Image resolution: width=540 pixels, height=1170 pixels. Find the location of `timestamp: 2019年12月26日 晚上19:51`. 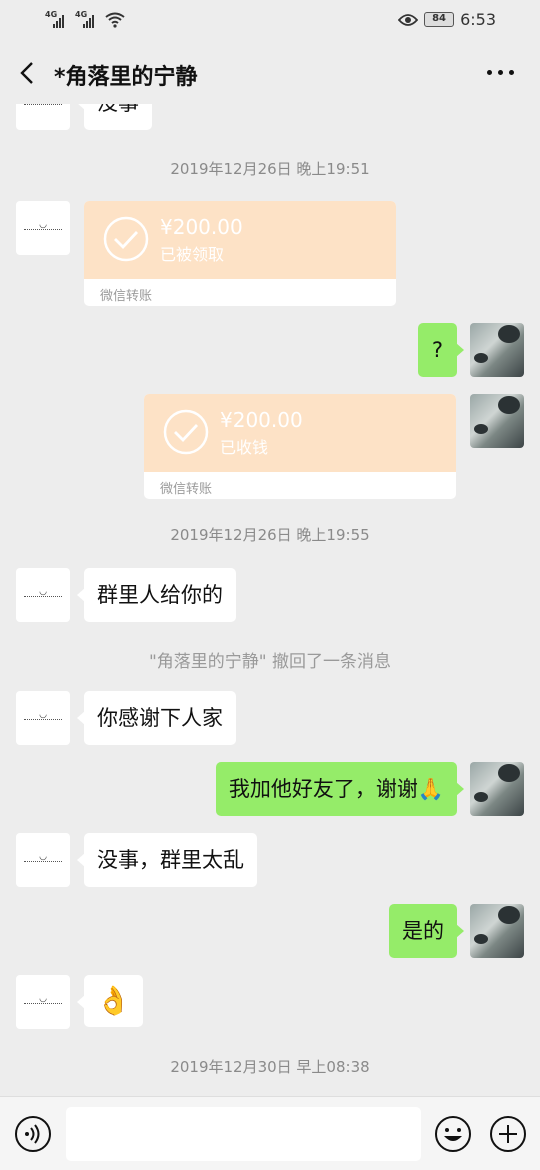

timestamp: 2019年12月26日 晚上19:51 is located at coordinates (270, 169).